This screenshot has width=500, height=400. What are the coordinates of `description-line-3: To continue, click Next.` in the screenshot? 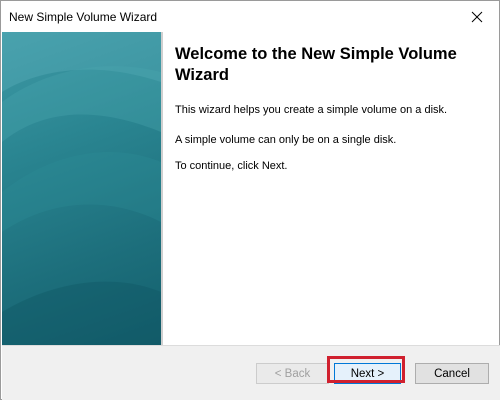 It's located at (231, 166).